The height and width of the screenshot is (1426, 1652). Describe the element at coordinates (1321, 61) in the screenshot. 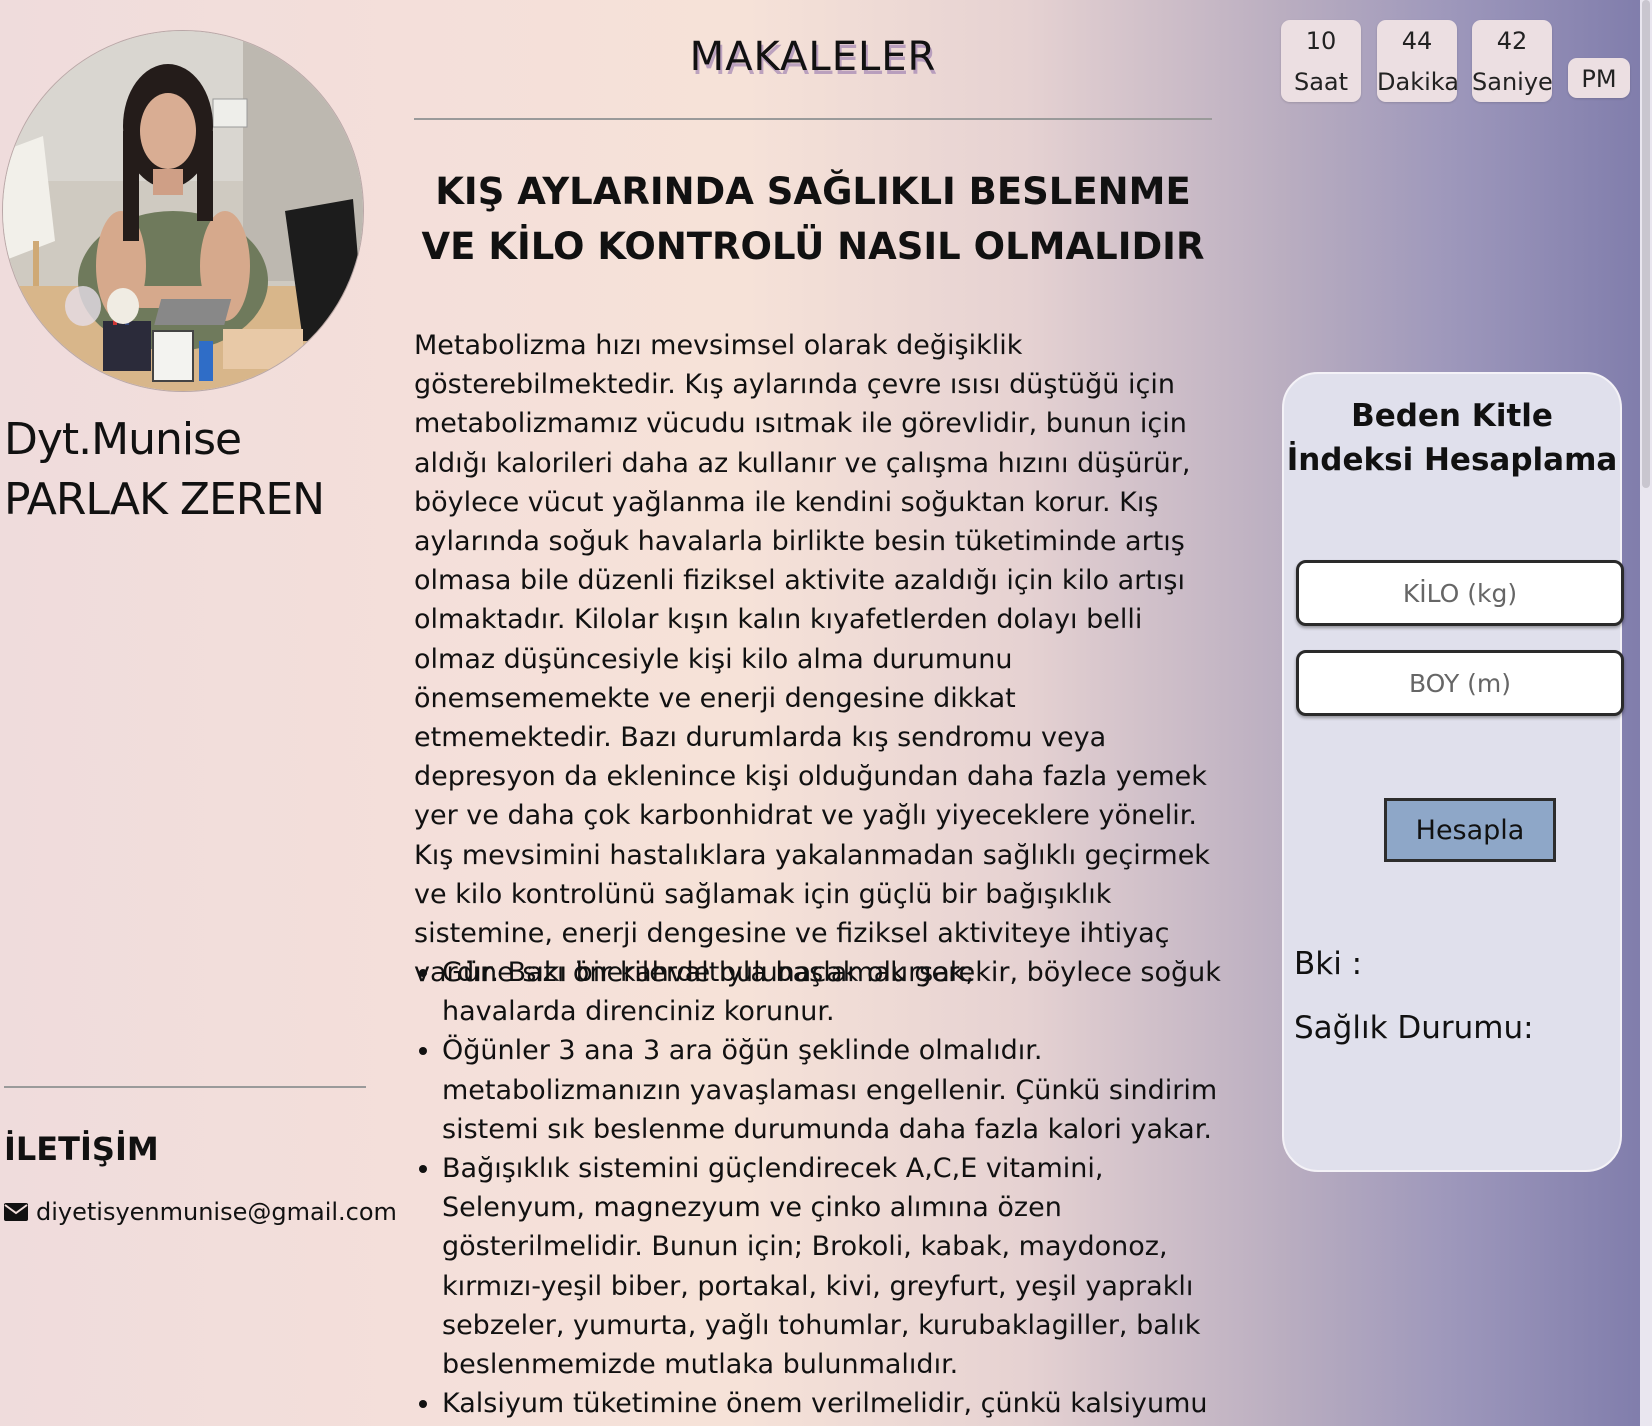

I see `clock-hours: 10 Saat` at that location.